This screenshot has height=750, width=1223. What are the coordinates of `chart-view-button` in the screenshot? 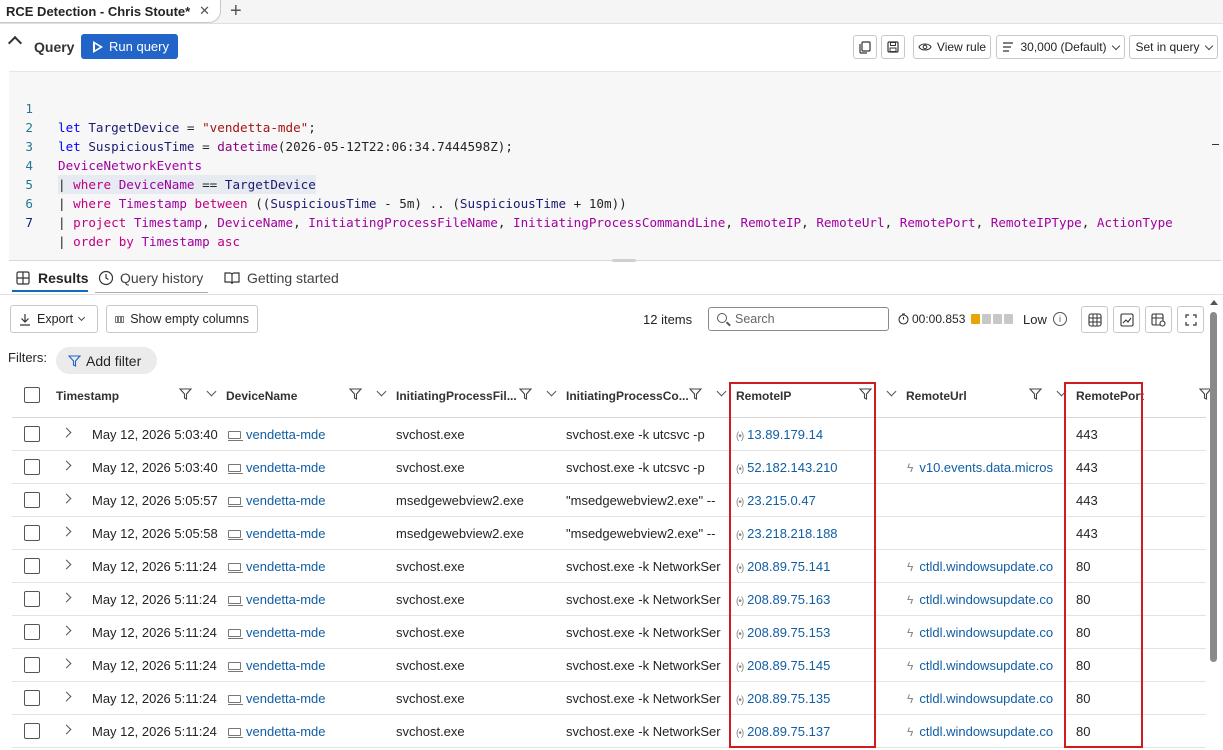 It's located at (1126, 319).